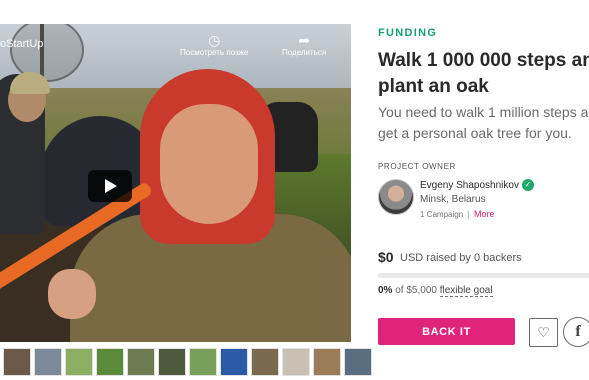 Image resolution: width=589 pixels, height=380 pixels. What do you see at coordinates (385, 290) in the screenshot?
I see `percent-funded: 0%` at bounding box center [385, 290].